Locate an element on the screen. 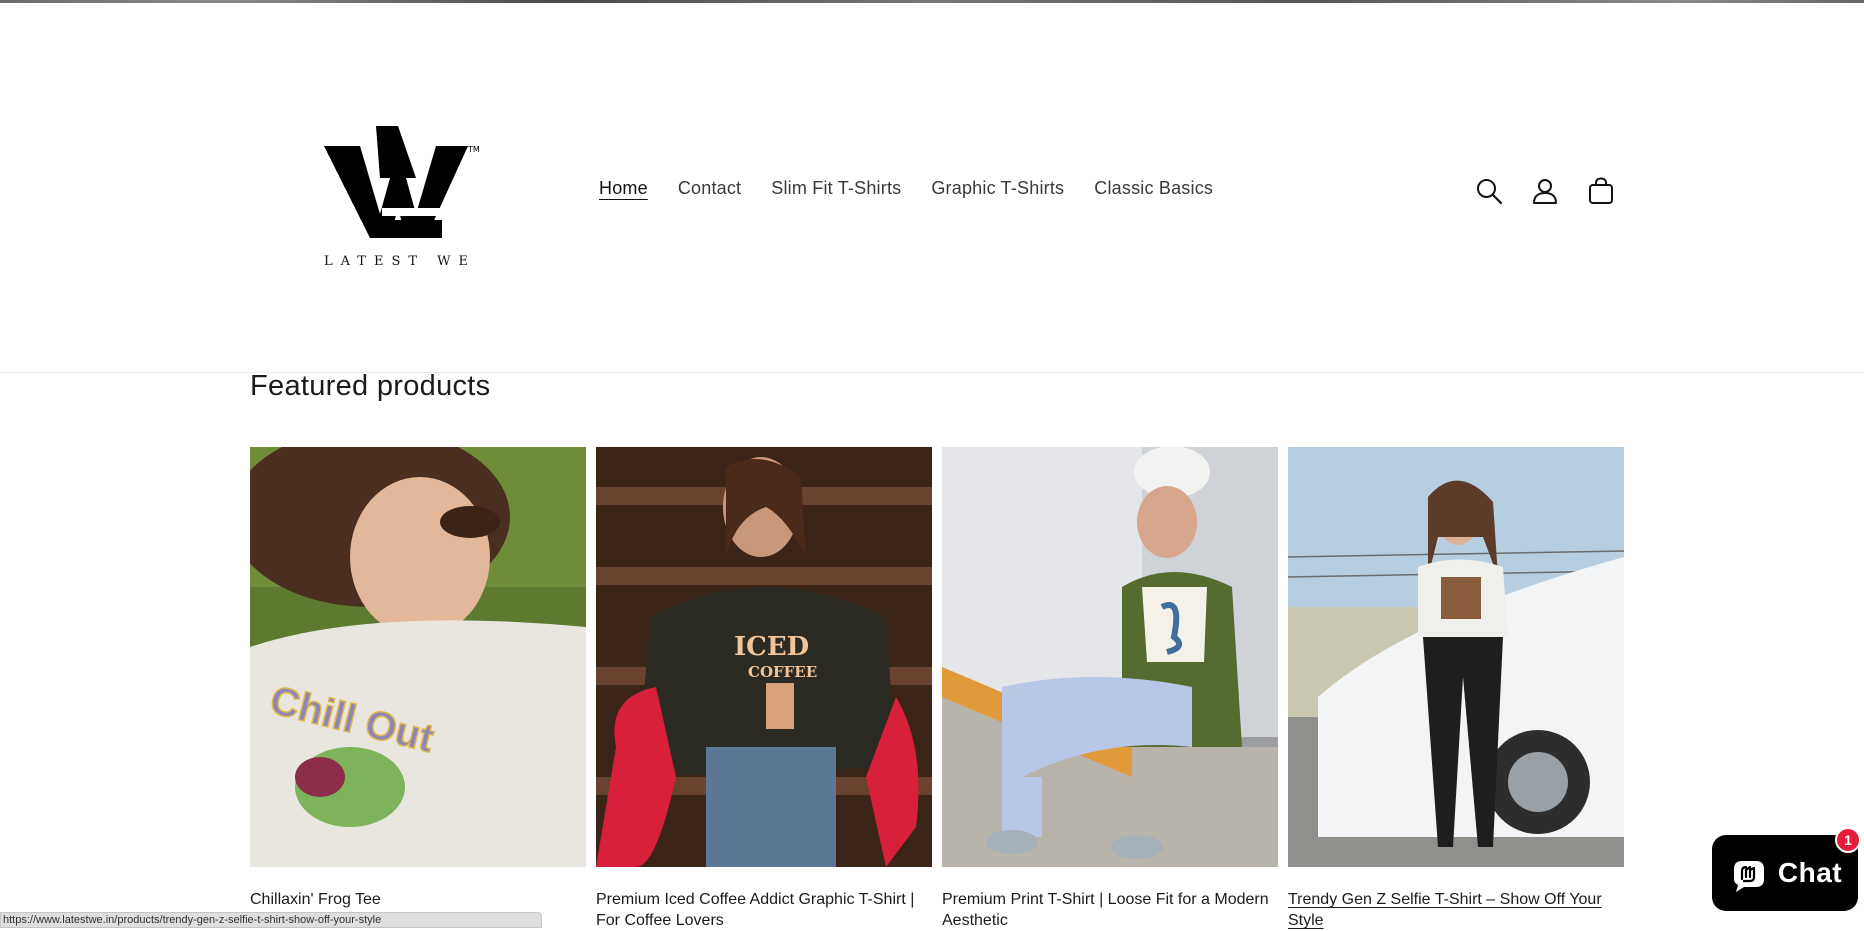 The image size is (1864, 931). product-title: Chillaxin' Frog Tee is located at coordinates (418, 899).